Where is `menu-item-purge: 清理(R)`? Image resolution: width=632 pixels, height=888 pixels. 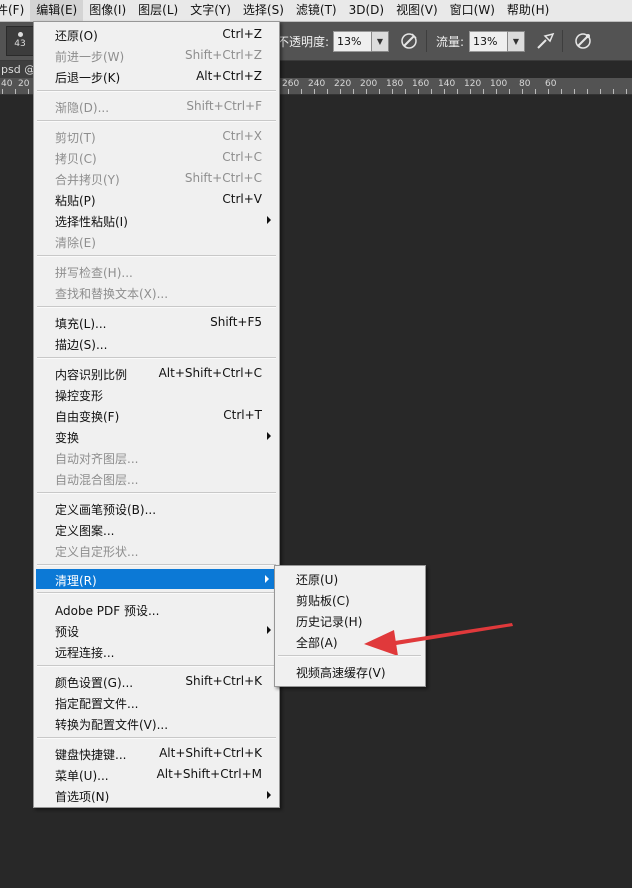 menu-item-purge: 清理(R) is located at coordinates (156, 579).